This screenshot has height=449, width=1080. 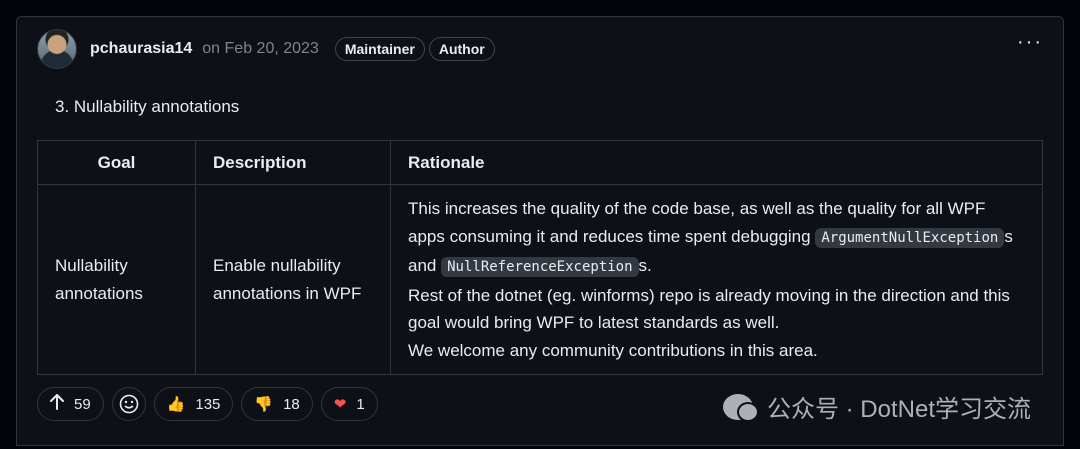 What do you see at coordinates (293, 162) in the screenshot?
I see `header-description: Description` at bounding box center [293, 162].